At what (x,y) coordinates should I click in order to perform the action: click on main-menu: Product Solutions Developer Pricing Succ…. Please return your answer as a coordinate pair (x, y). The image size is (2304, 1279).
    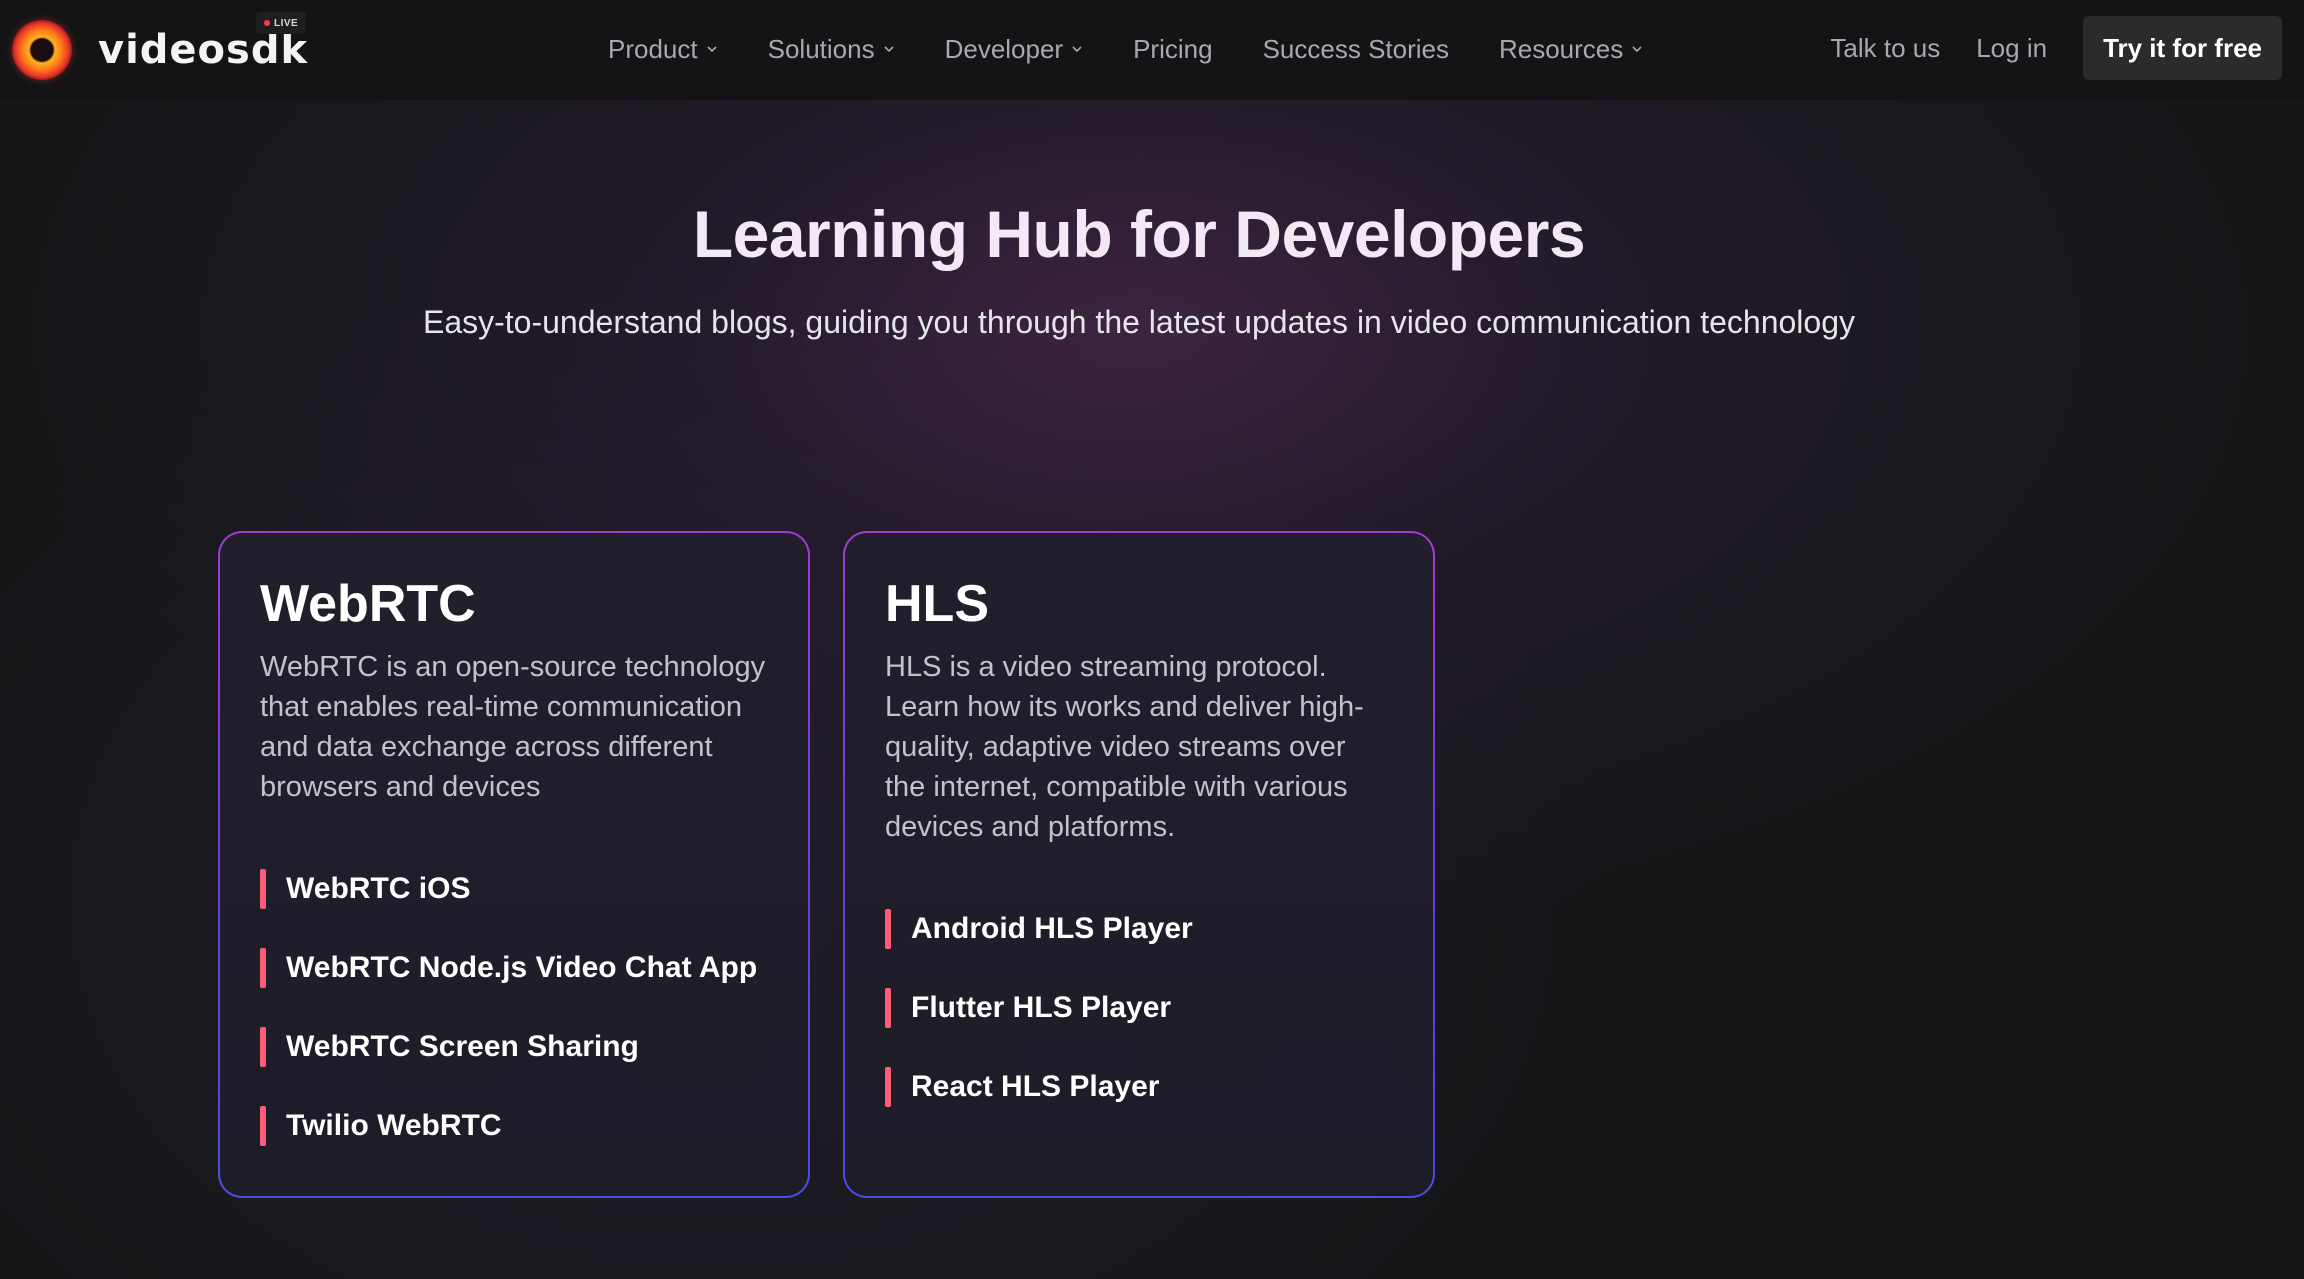
    Looking at the image, I should click on (1150, 49).